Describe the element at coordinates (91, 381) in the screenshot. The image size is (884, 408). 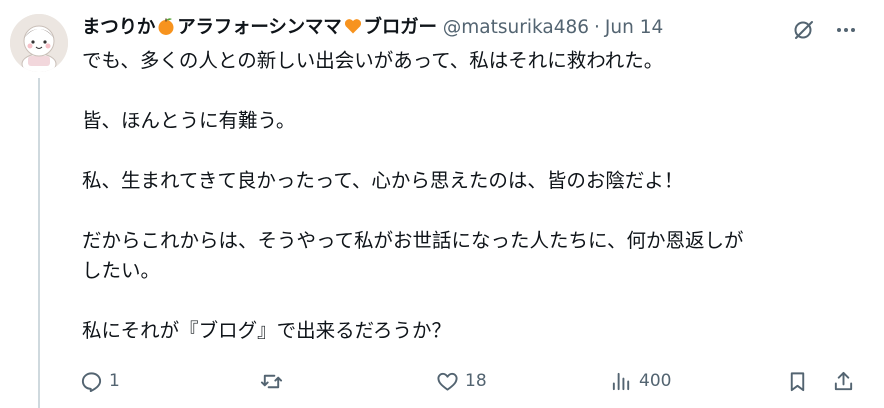
I see `reply-icon` at that location.